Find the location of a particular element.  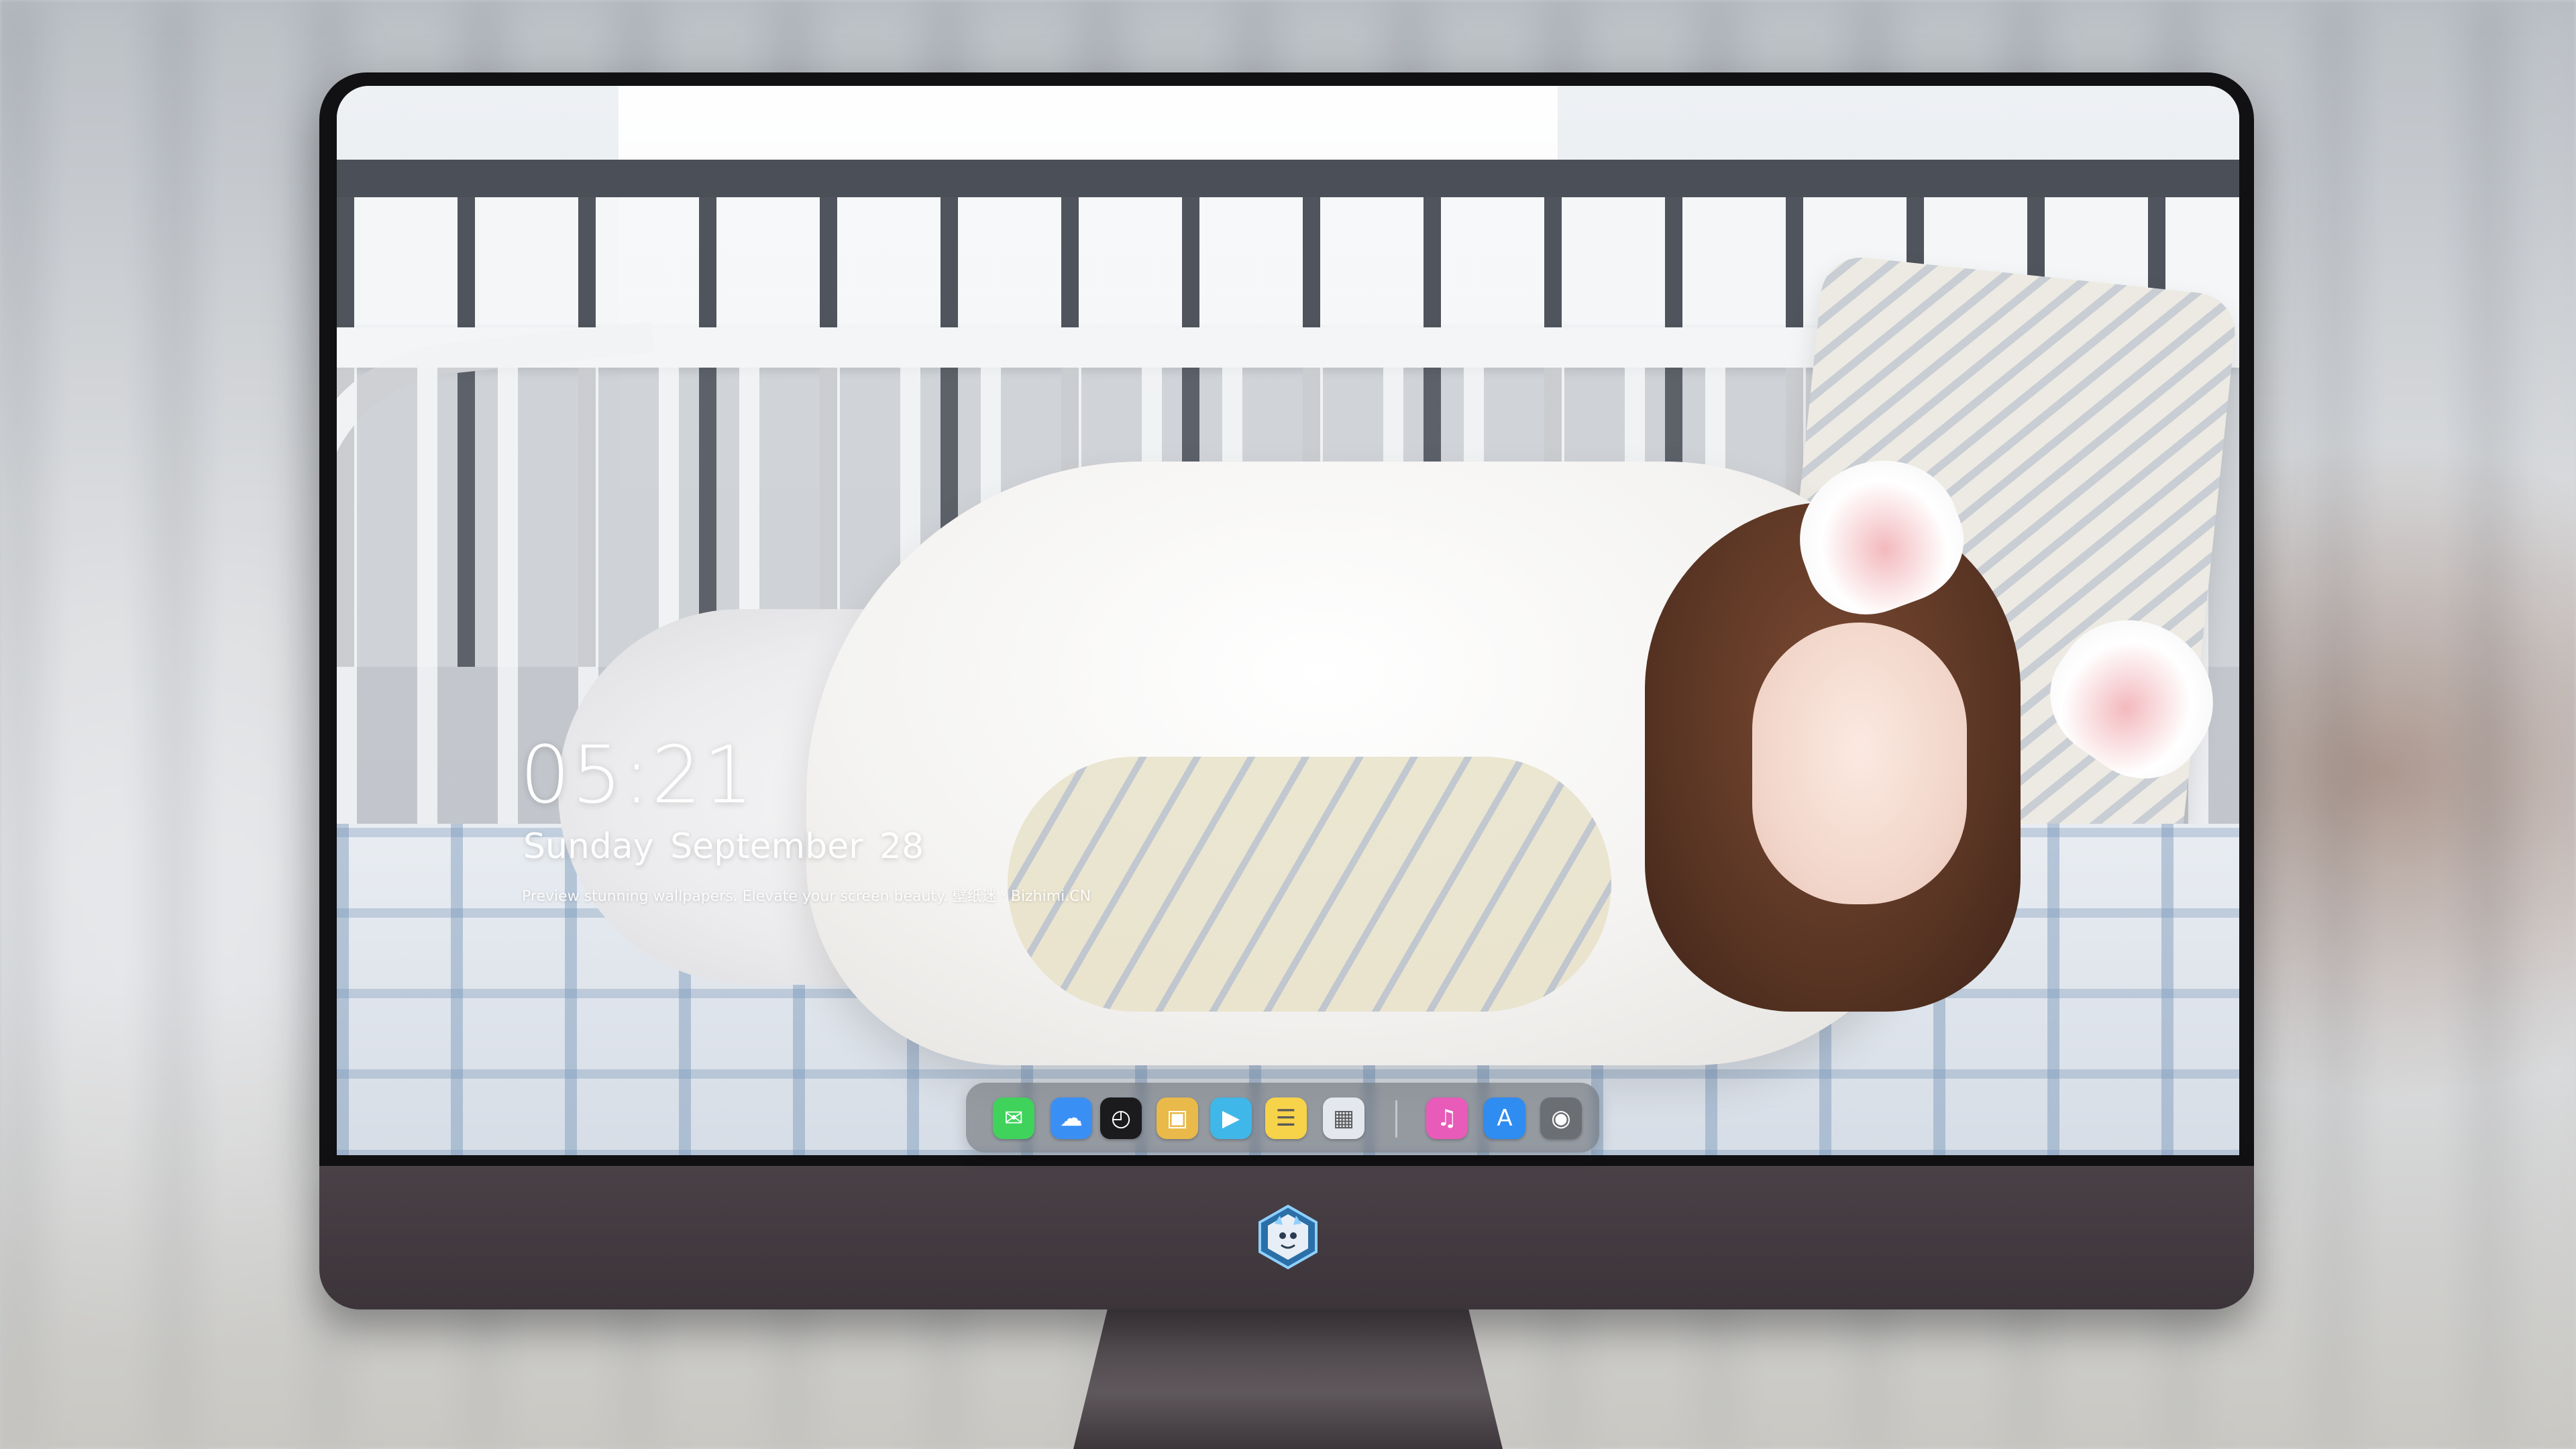

wallpaper-railing is located at coordinates (1288, 178).